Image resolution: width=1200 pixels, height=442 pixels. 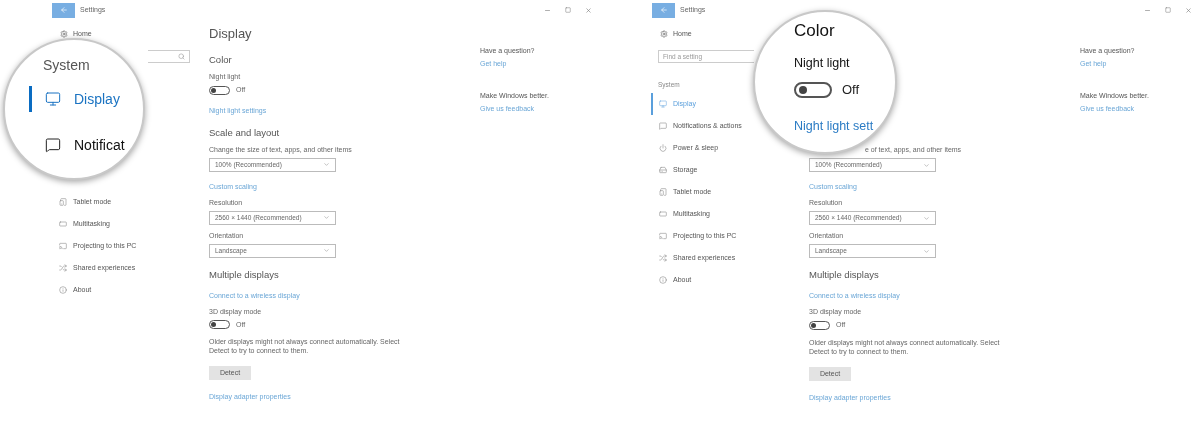 What do you see at coordinates (663, 148) in the screenshot?
I see `power-icon` at bounding box center [663, 148].